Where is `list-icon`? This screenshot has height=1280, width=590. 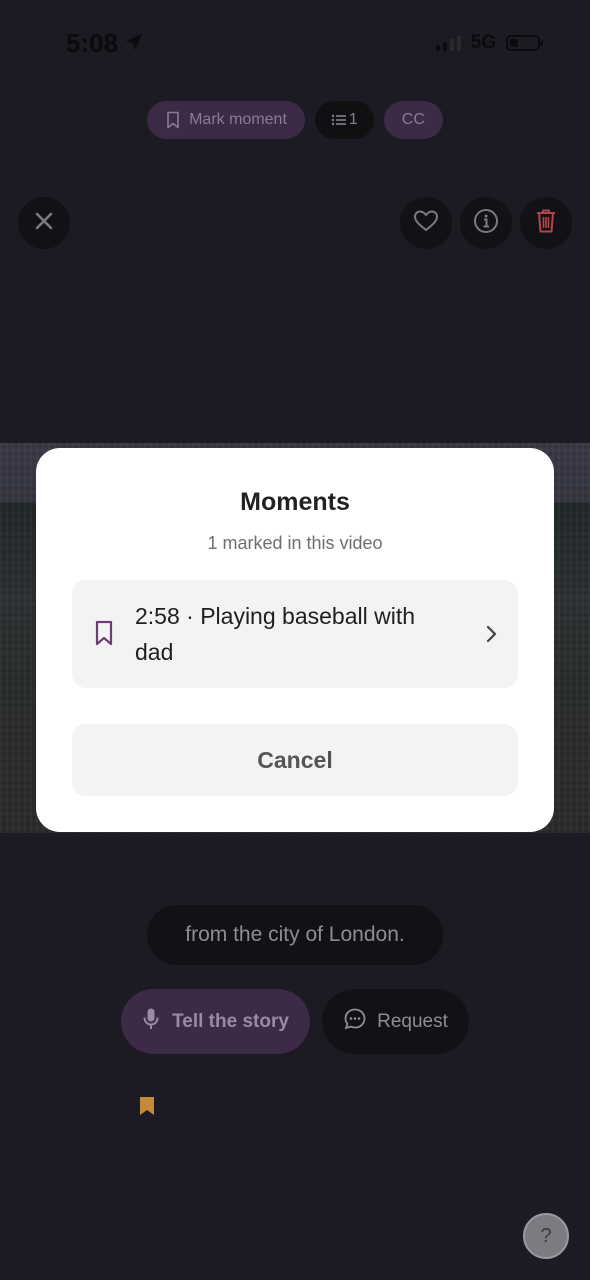
list-icon is located at coordinates (339, 120).